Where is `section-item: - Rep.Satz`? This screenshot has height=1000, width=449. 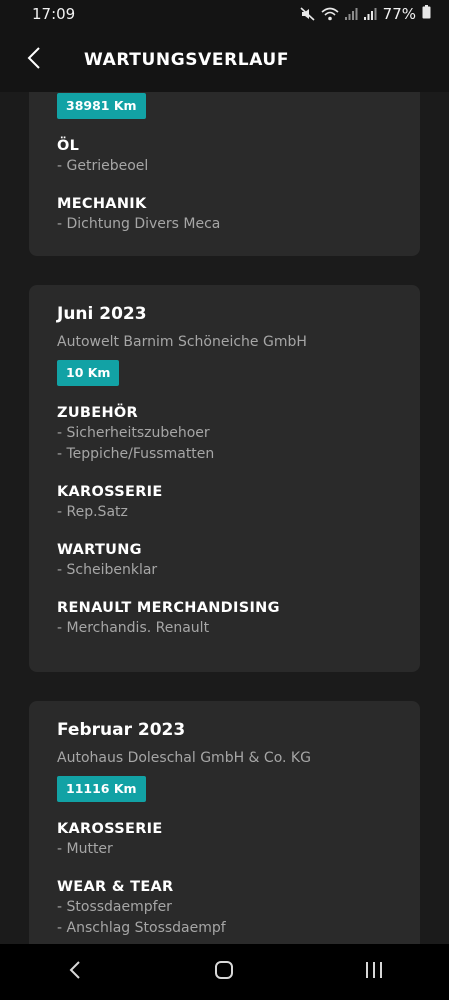 section-item: - Rep.Satz is located at coordinates (92, 512).